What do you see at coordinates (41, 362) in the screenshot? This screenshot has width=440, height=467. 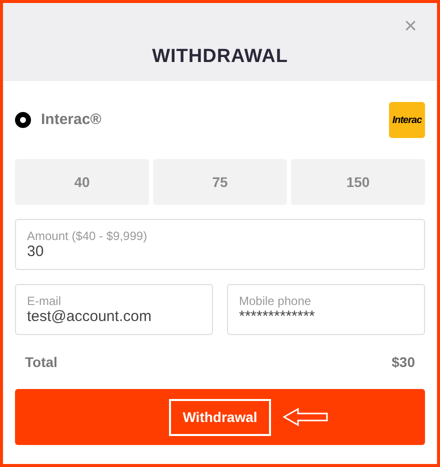 I see `total-label: Total` at bounding box center [41, 362].